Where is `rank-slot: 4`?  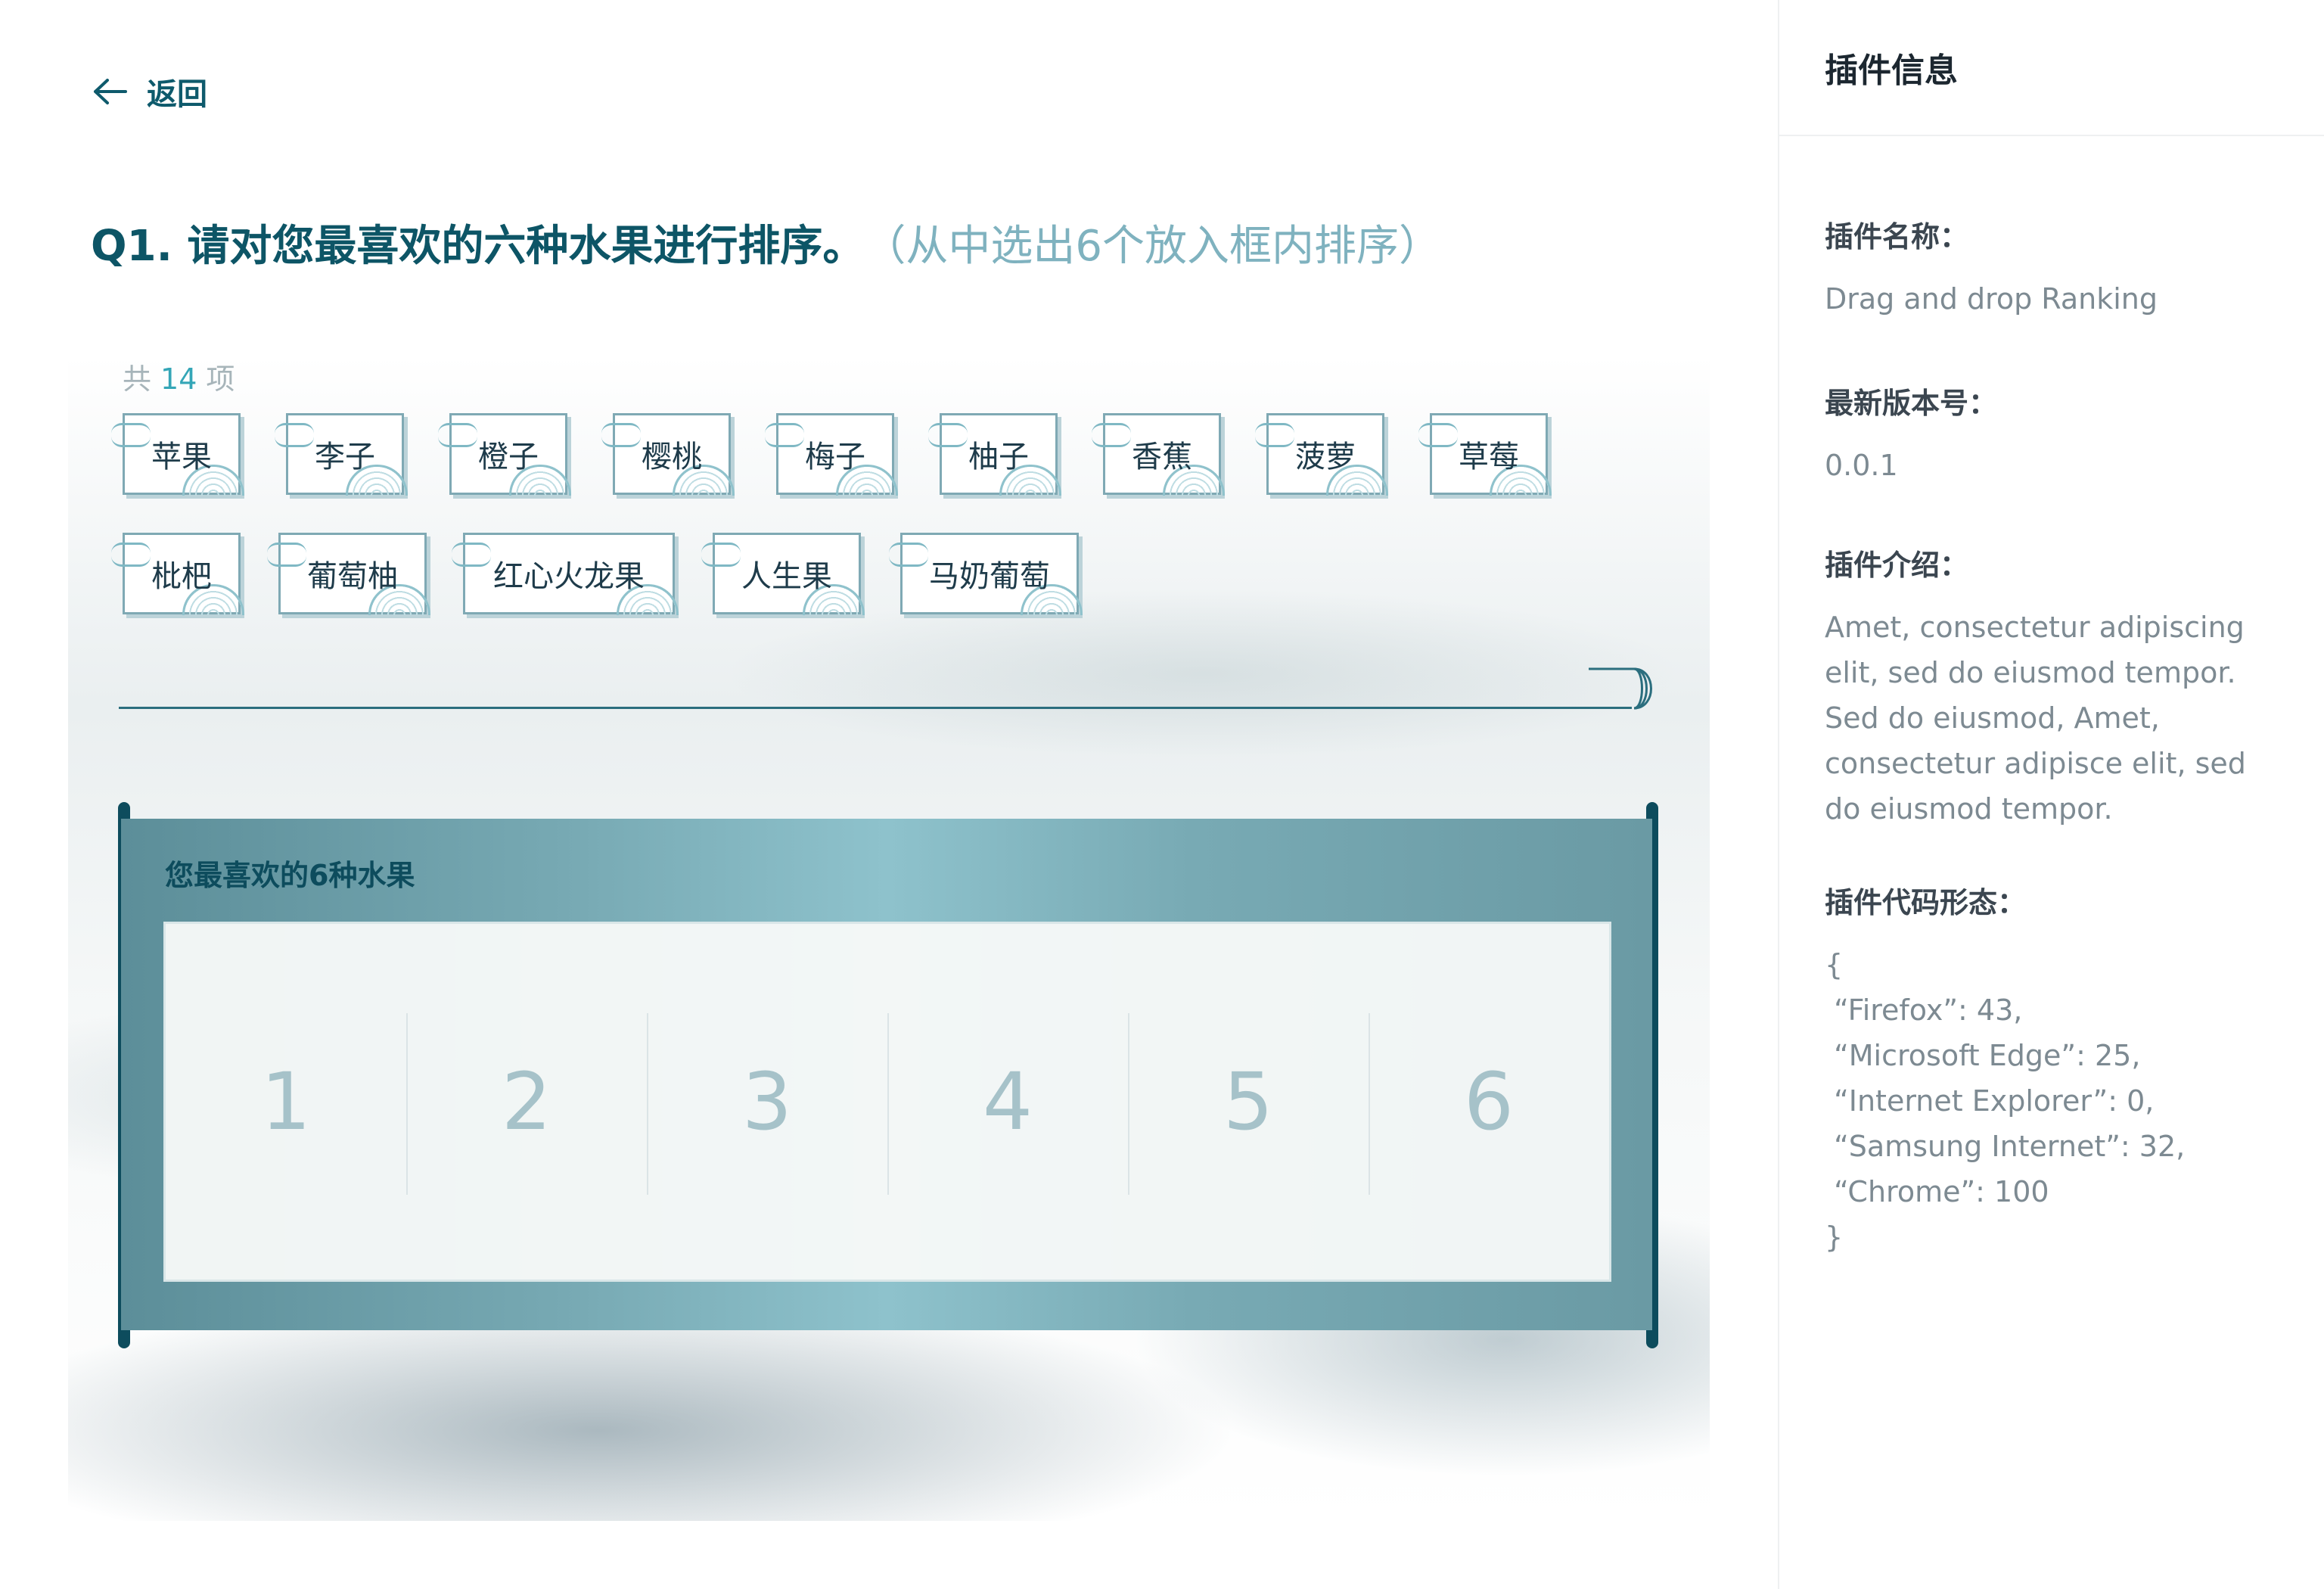 rank-slot: 4 is located at coordinates (1007, 1102).